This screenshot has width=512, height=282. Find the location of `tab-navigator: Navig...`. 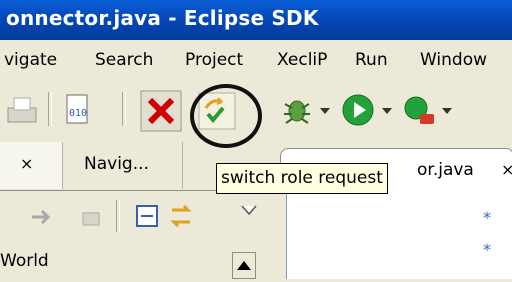

tab-navigator: Navig... is located at coordinates (122, 165).